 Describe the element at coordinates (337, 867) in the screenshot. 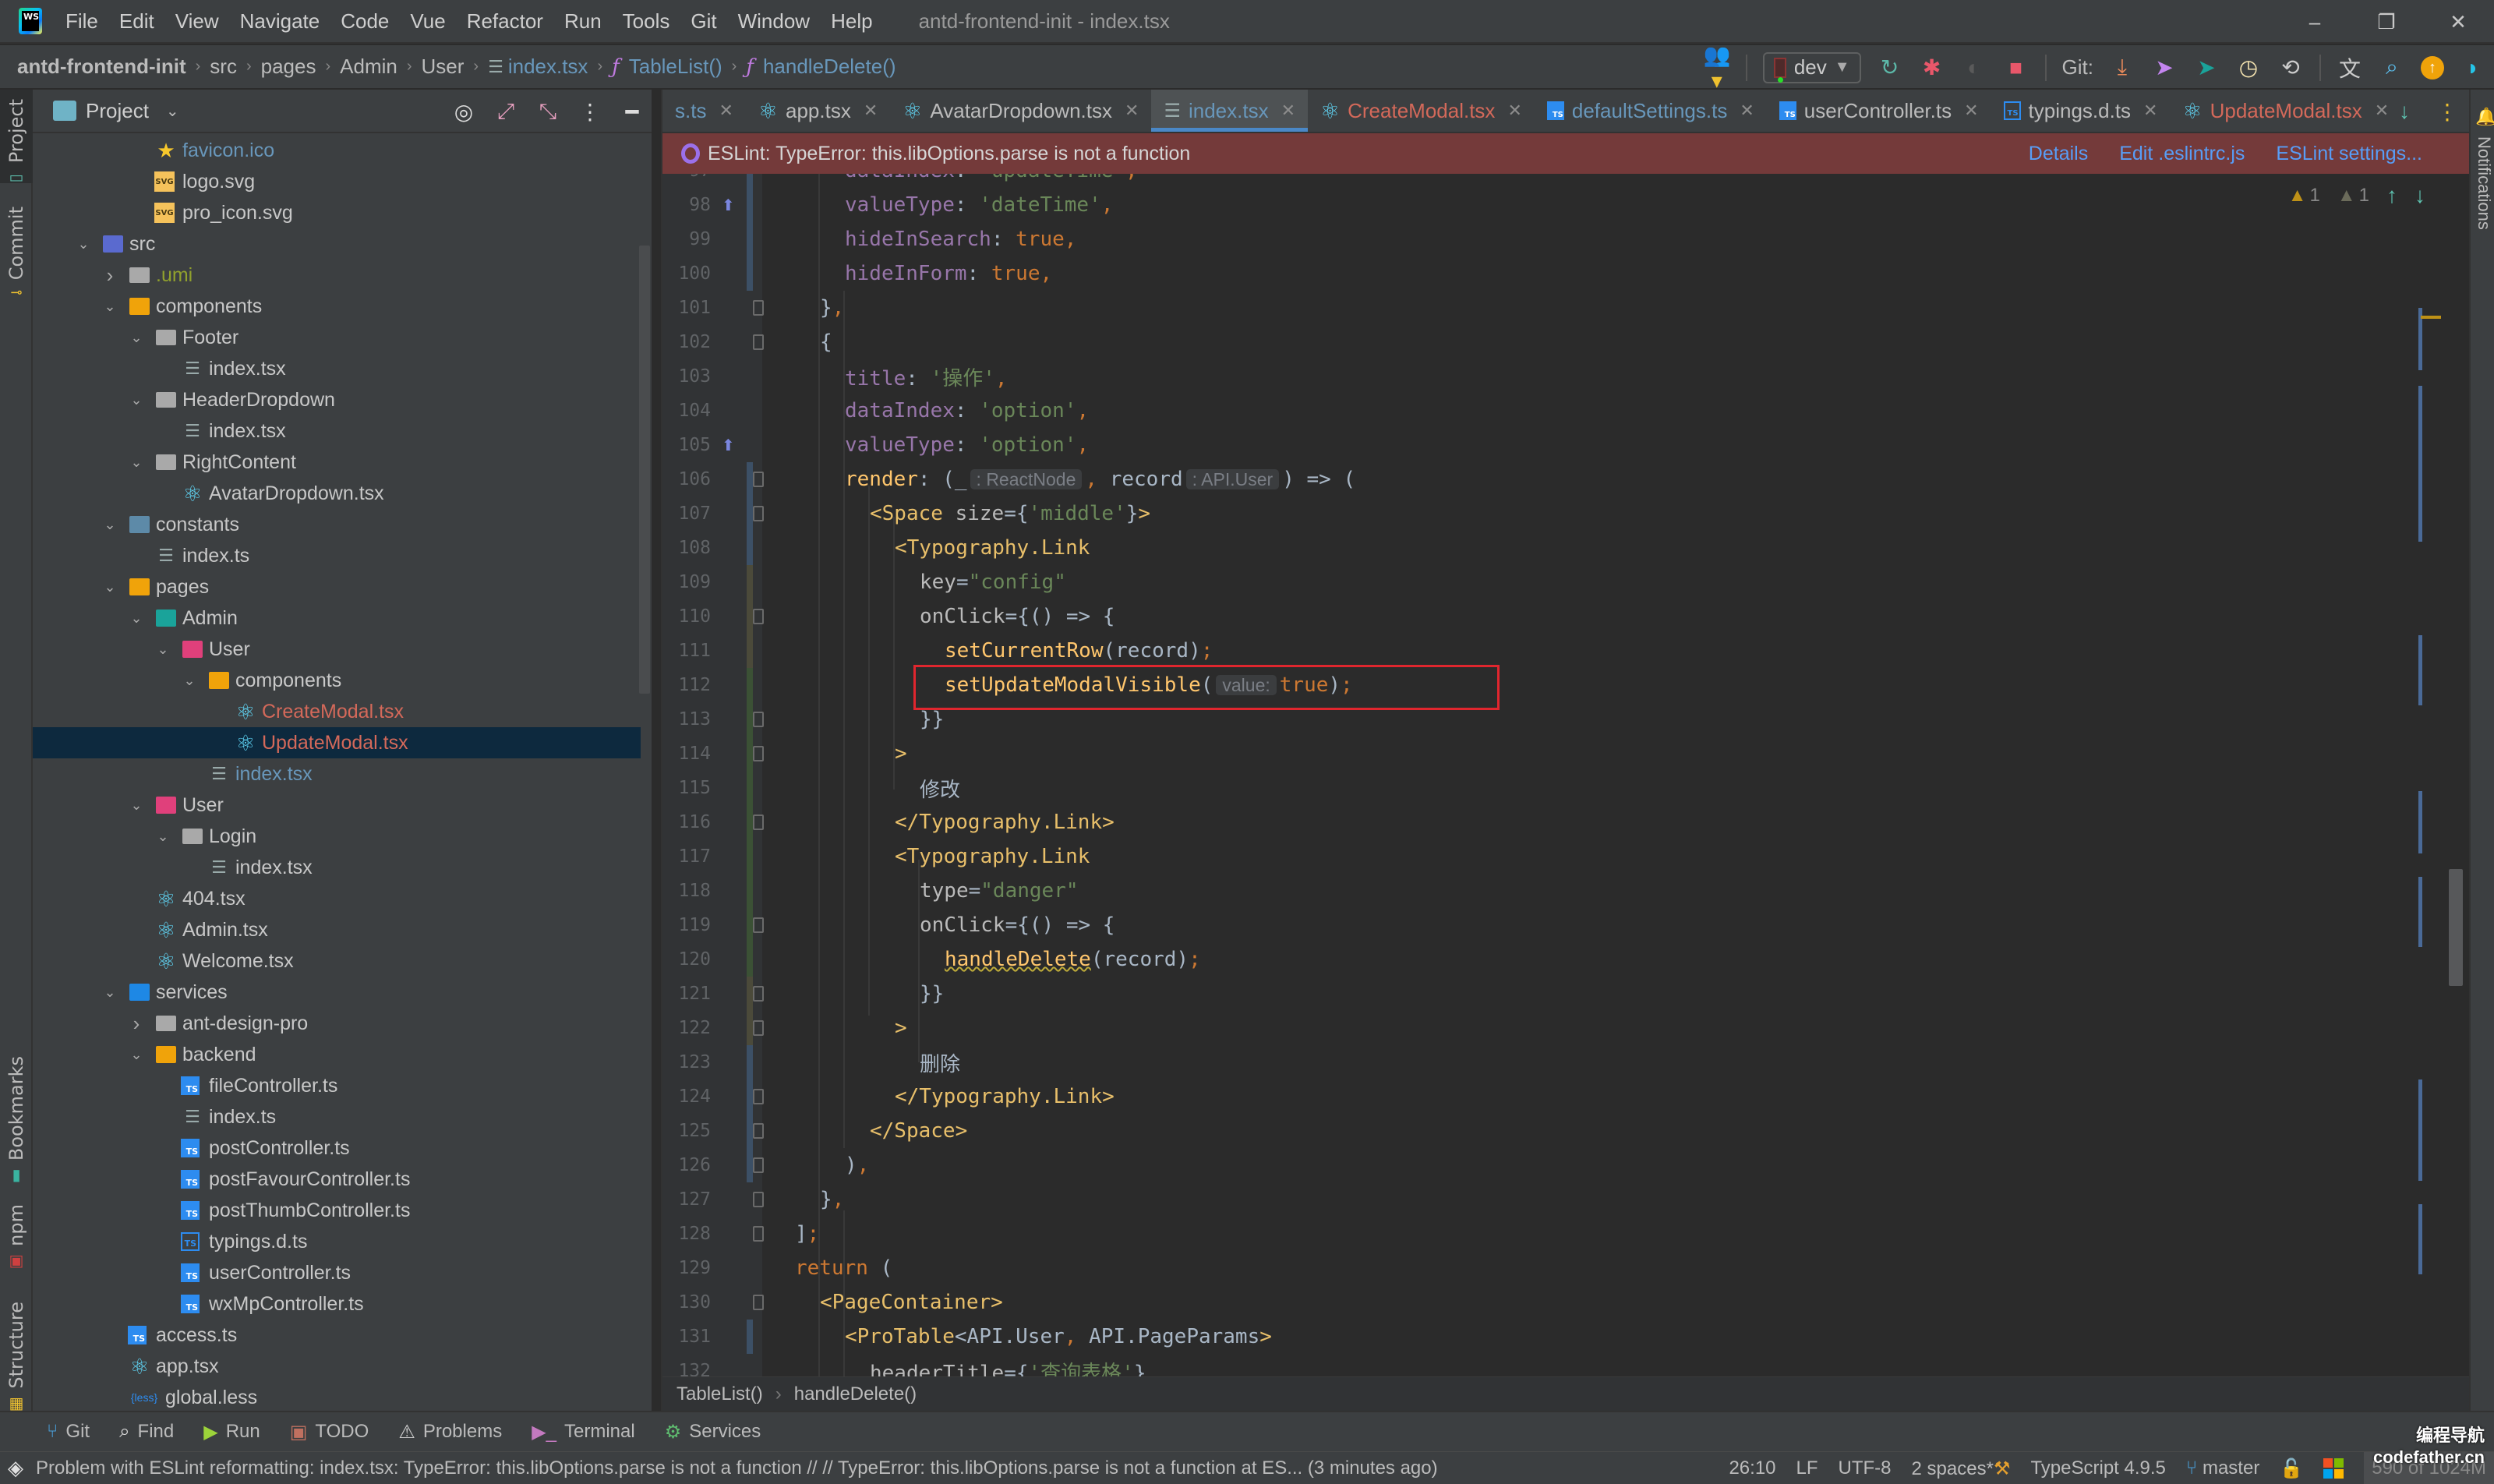

I see `tree-item: ›☰index.tsx` at that location.